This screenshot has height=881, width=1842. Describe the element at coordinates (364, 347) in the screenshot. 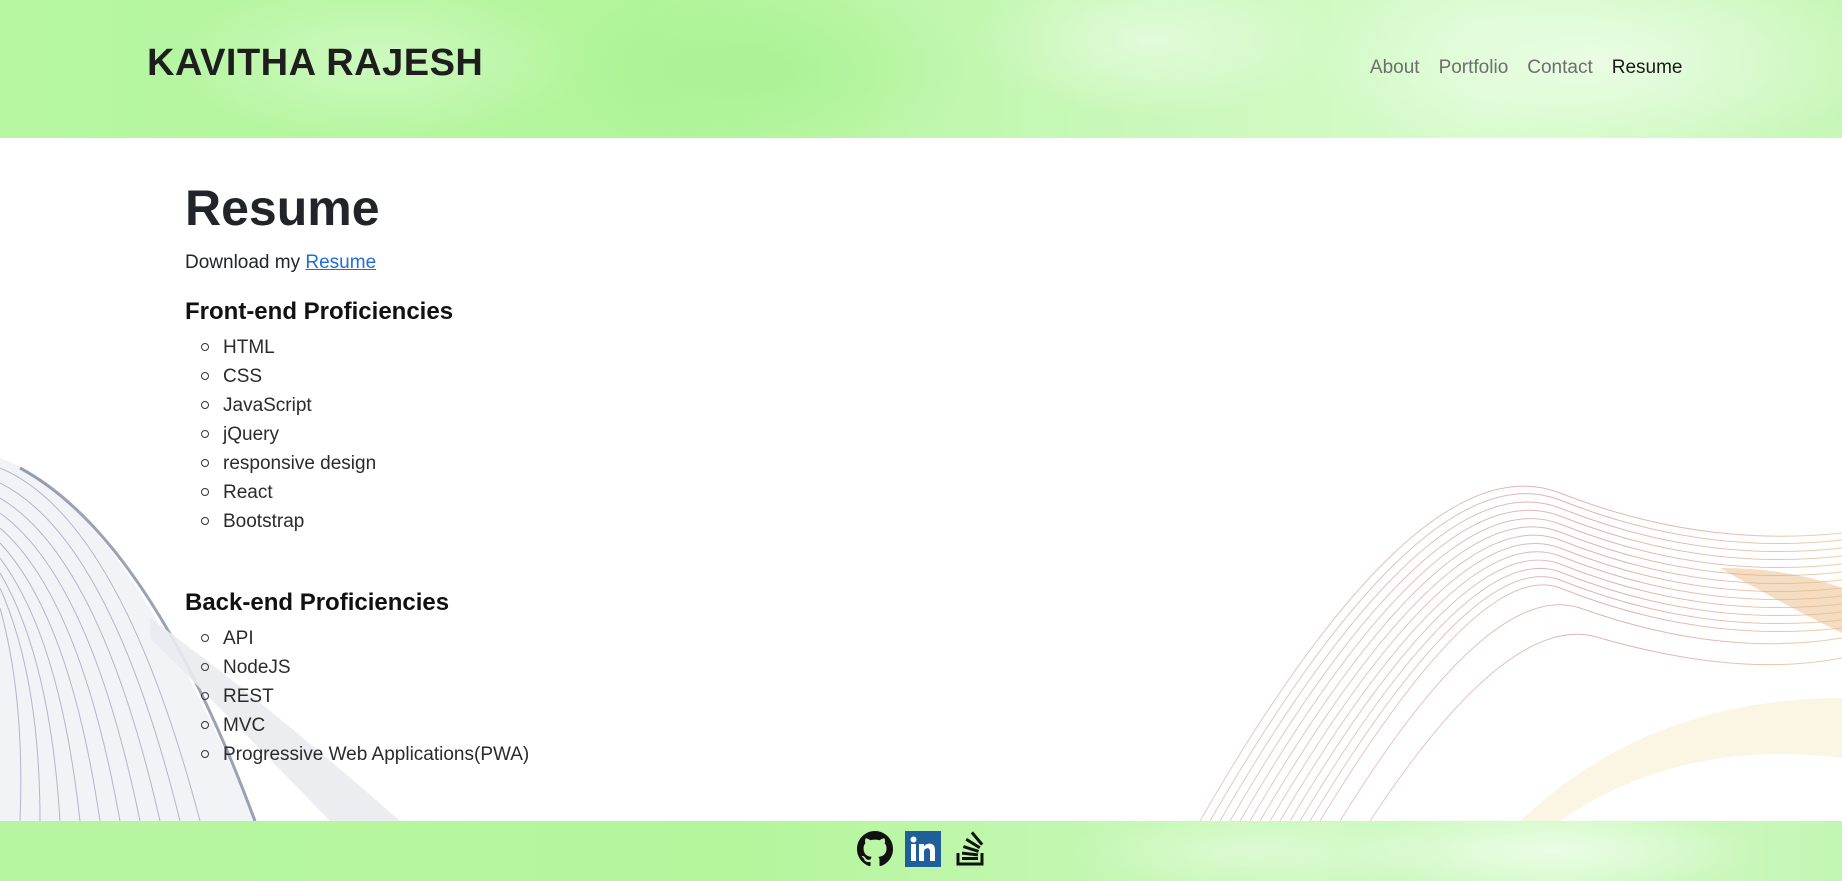

I see `list-item: HTML` at that location.